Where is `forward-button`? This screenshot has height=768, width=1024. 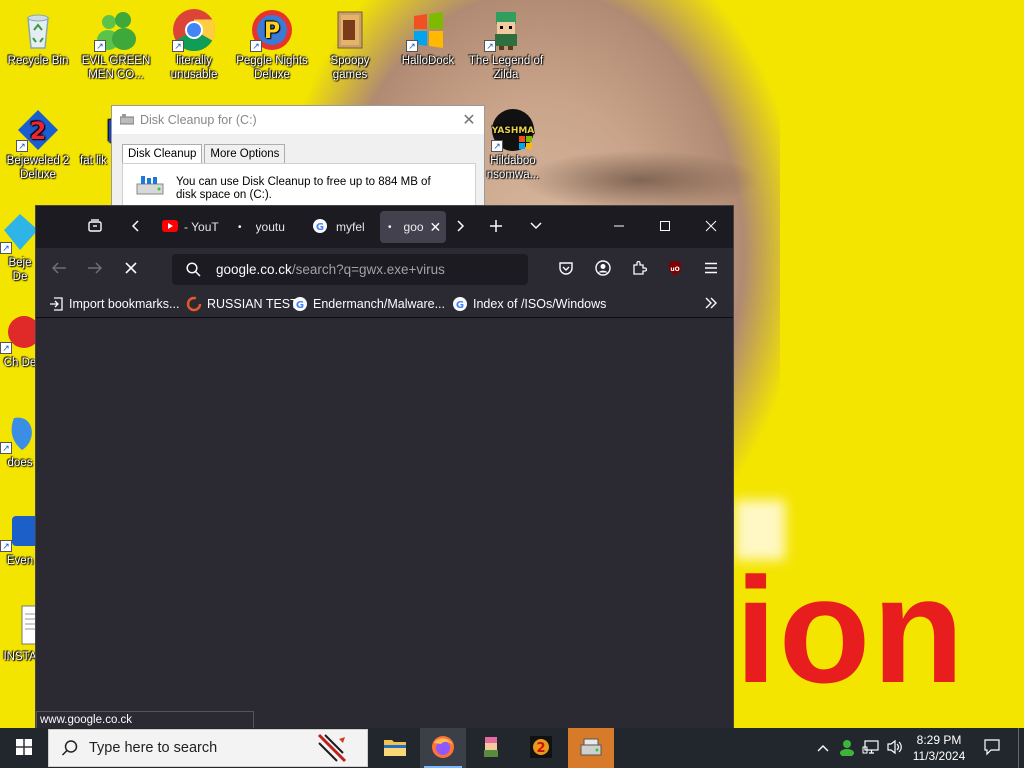
forward-button is located at coordinates (95, 269).